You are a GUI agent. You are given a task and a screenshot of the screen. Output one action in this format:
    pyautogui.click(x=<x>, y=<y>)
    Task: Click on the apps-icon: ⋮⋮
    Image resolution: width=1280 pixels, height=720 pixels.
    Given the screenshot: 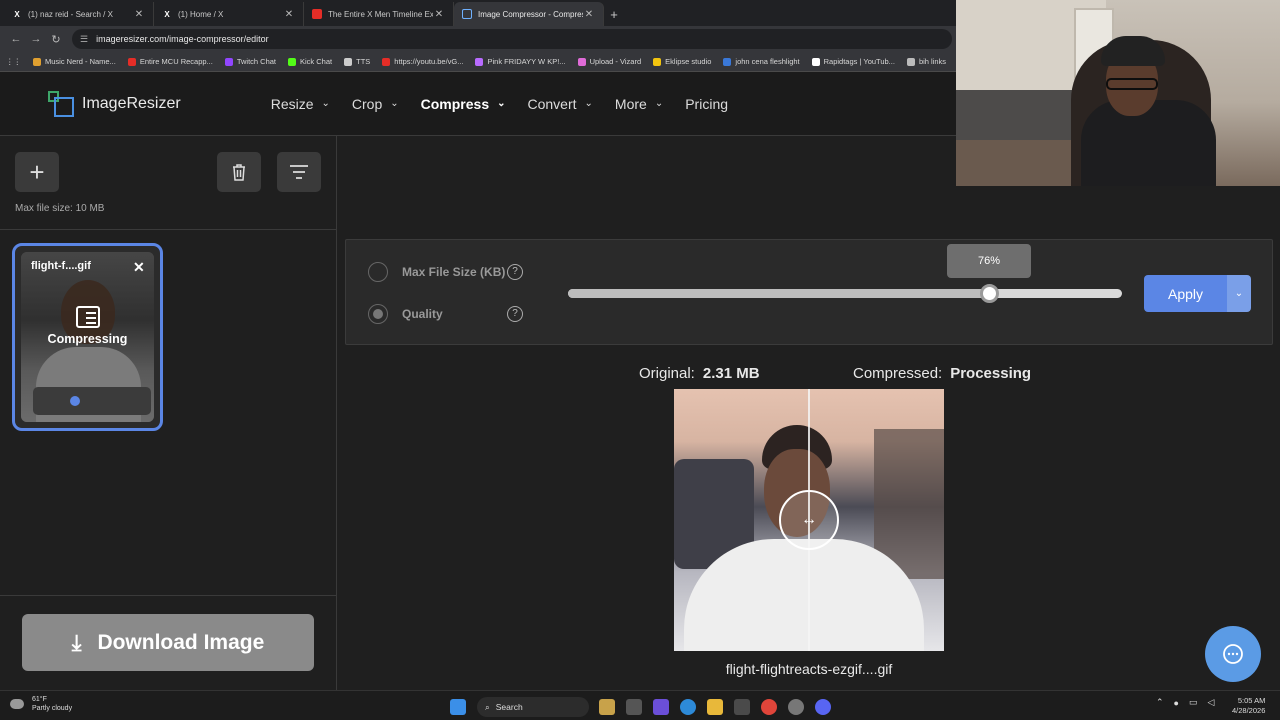 What is the action you would take?
    pyautogui.click(x=13, y=61)
    